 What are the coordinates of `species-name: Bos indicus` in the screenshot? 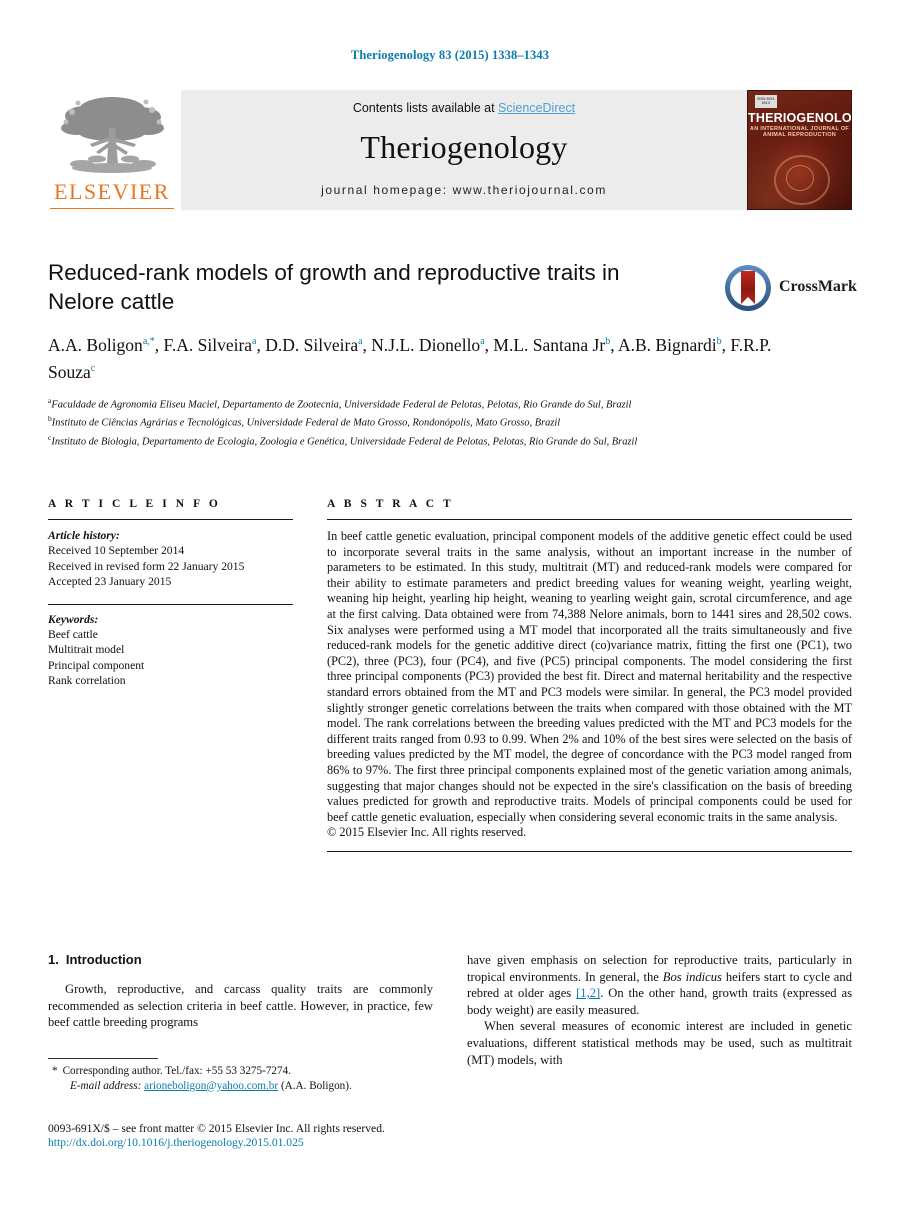 It's located at (692, 976).